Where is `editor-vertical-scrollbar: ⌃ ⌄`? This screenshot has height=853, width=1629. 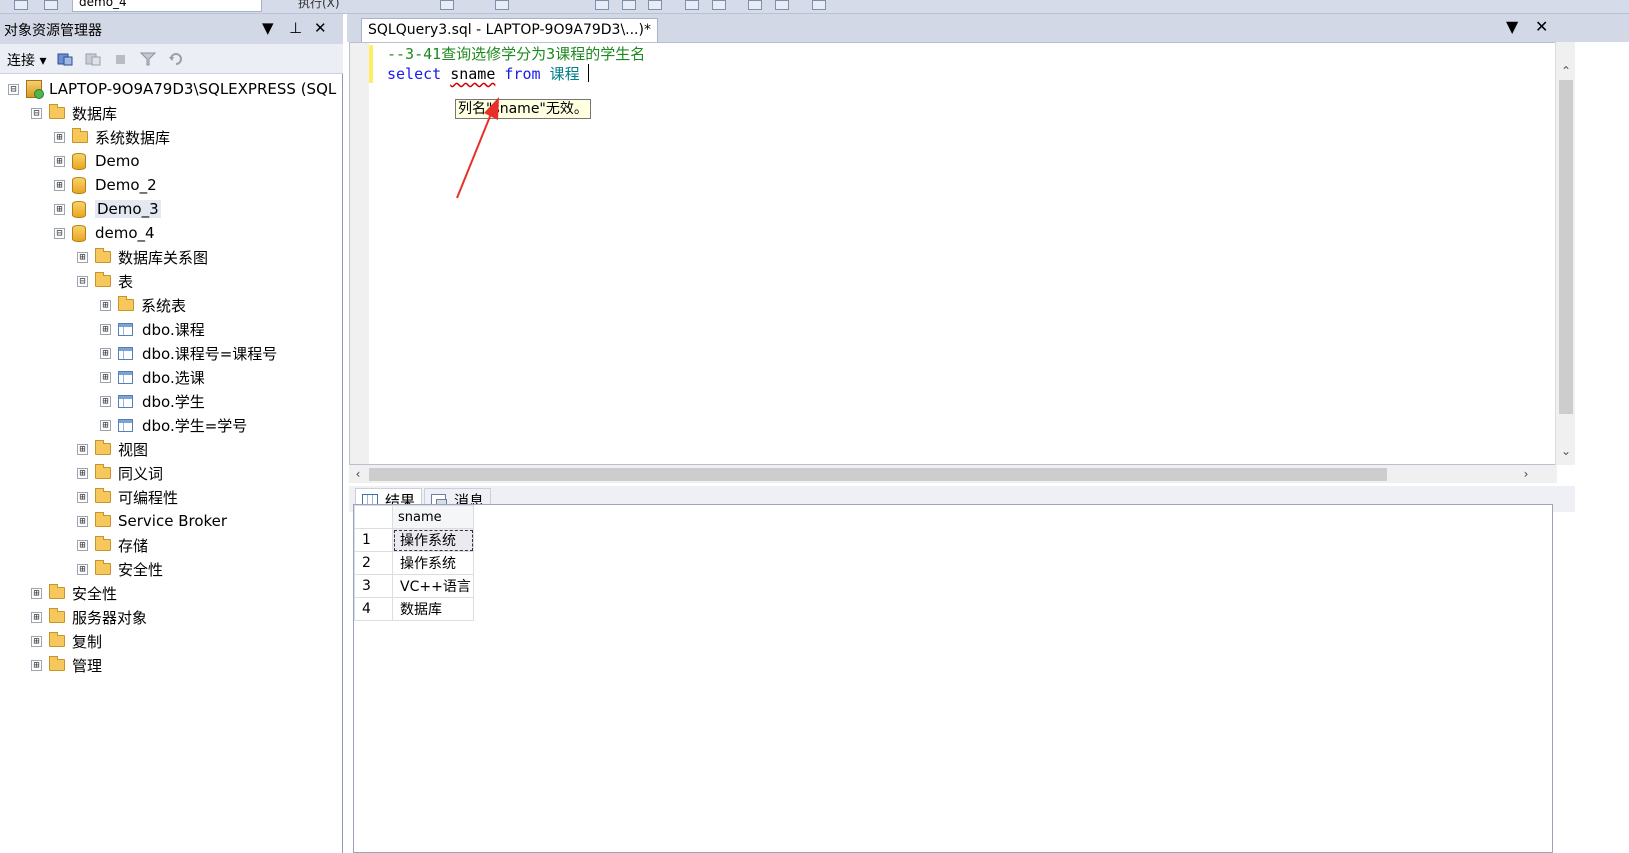 editor-vertical-scrollbar: ⌃ ⌄ is located at coordinates (1565, 253).